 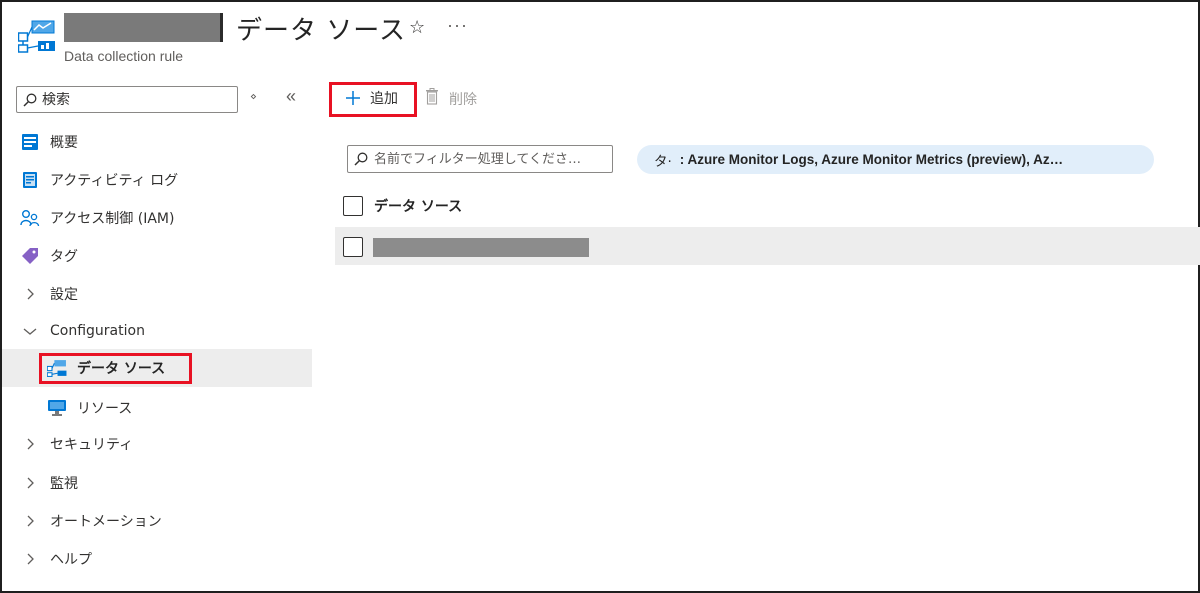 I want to click on data-collection-rule-icon, so click(x=36, y=36).